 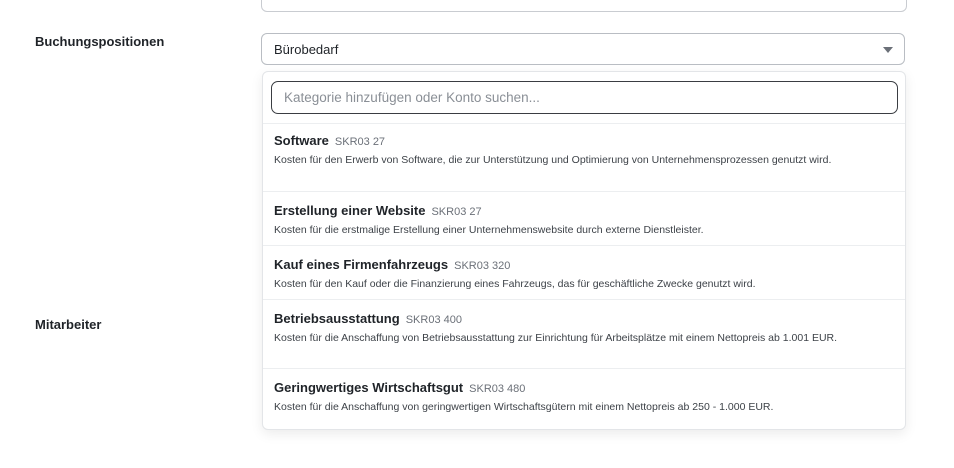 What do you see at coordinates (337, 318) in the screenshot?
I see `option-name: Betriebsausstattung` at bounding box center [337, 318].